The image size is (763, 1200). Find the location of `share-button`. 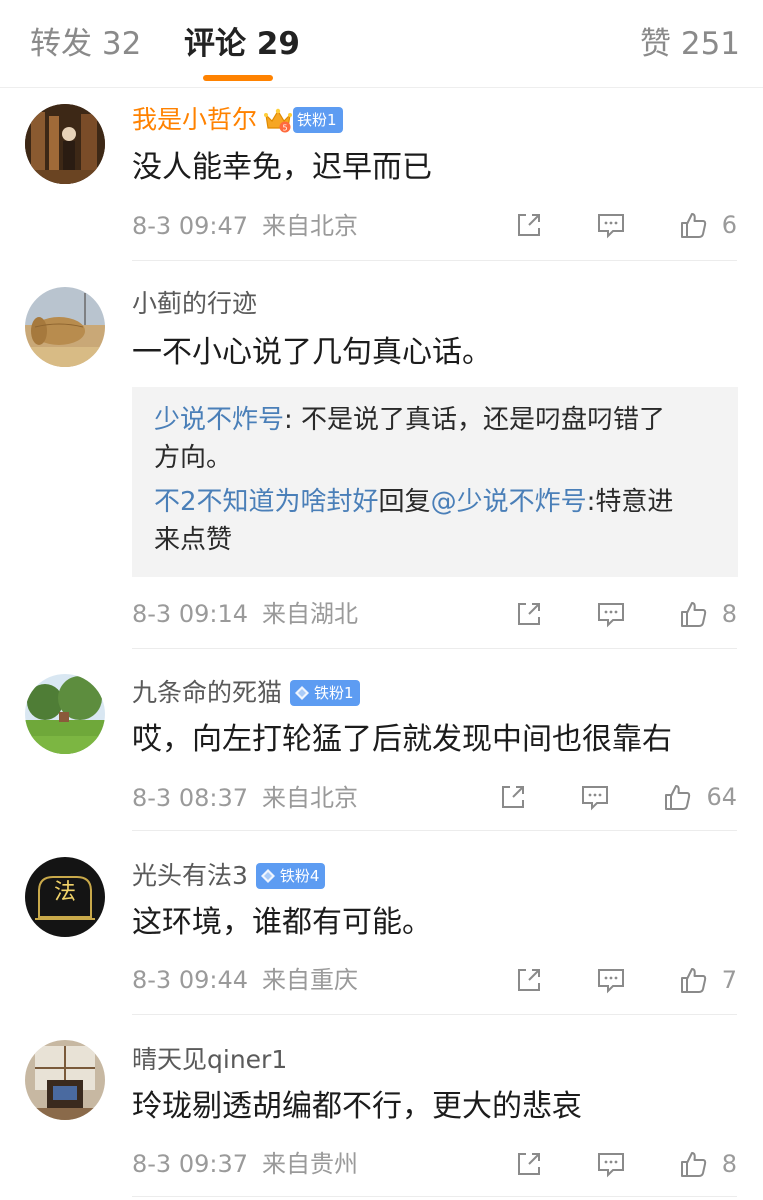

share-button is located at coordinates (529, 1164).